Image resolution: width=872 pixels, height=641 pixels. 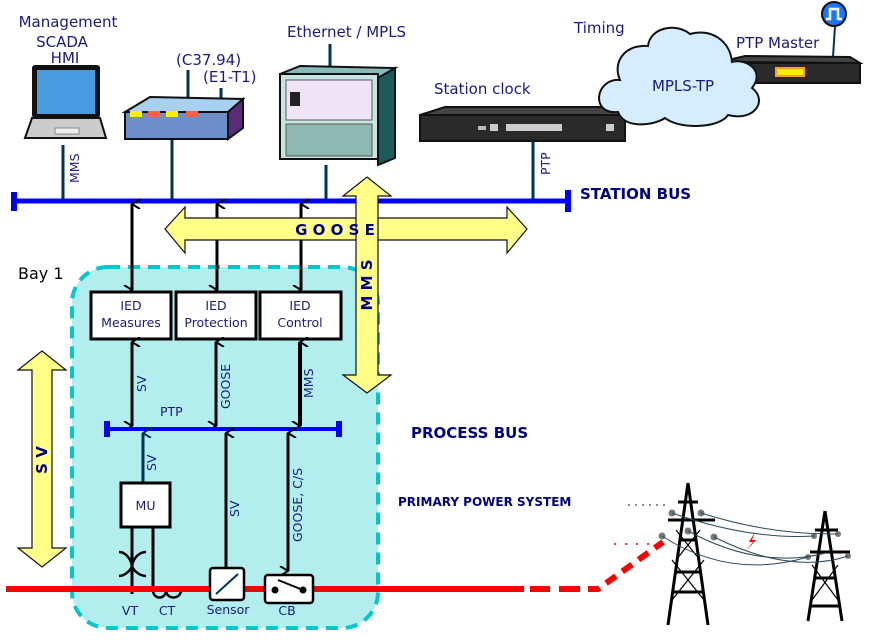 What do you see at coordinates (74, 168) in the screenshot?
I see `mms-link-label: MMS` at bounding box center [74, 168].